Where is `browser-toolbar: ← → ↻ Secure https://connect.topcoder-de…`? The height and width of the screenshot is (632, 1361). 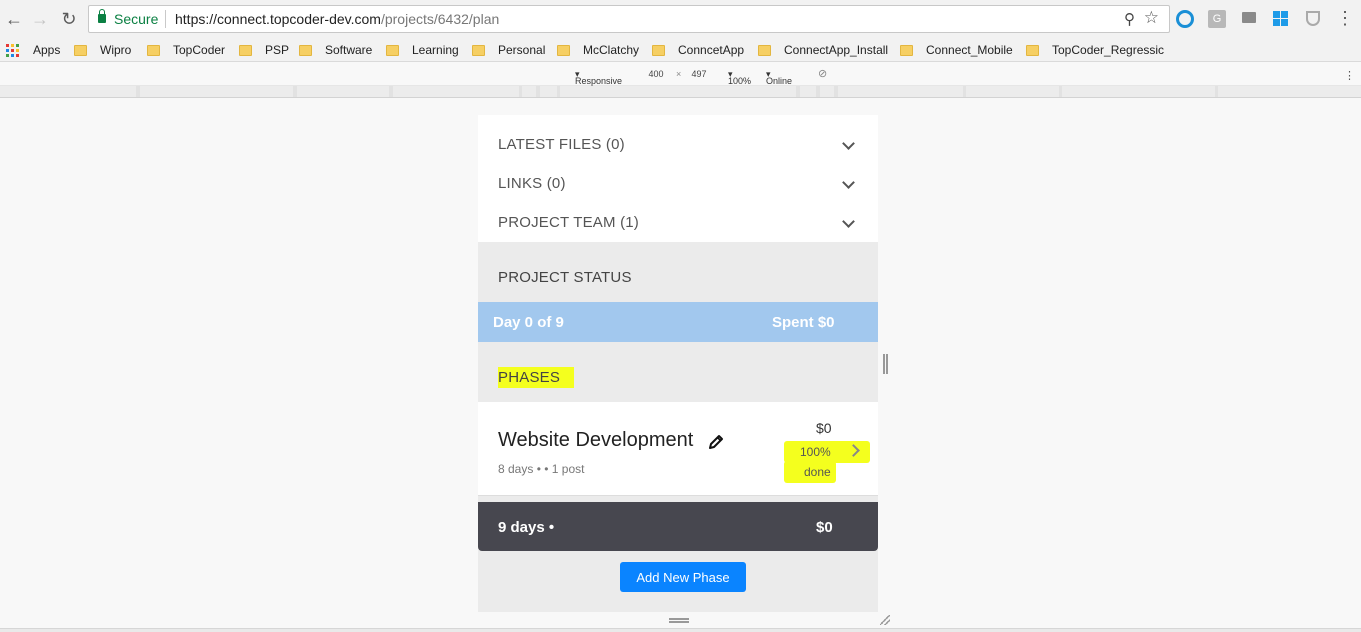
browser-toolbar: ← → ↻ Secure https://connect.topcoder-de… is located at coordinates (680, 19).